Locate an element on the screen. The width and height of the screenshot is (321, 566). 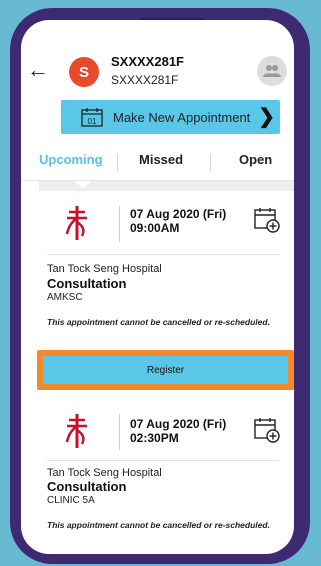
avatar-letter: S is located at coordinates (83, 72).